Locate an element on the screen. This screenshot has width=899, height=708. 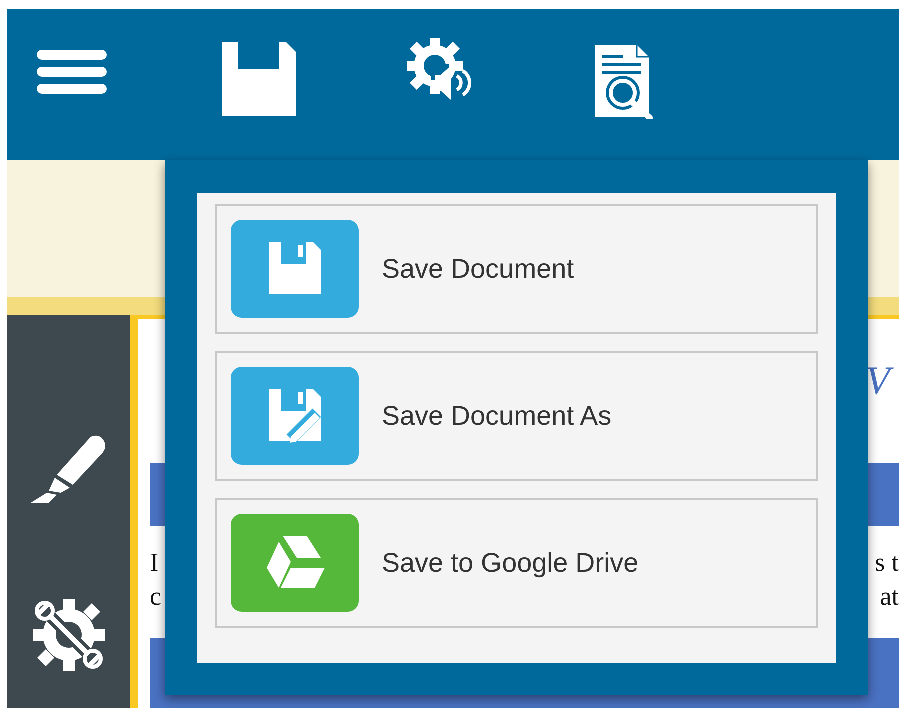
save-button is located at coordinates (259, 79).